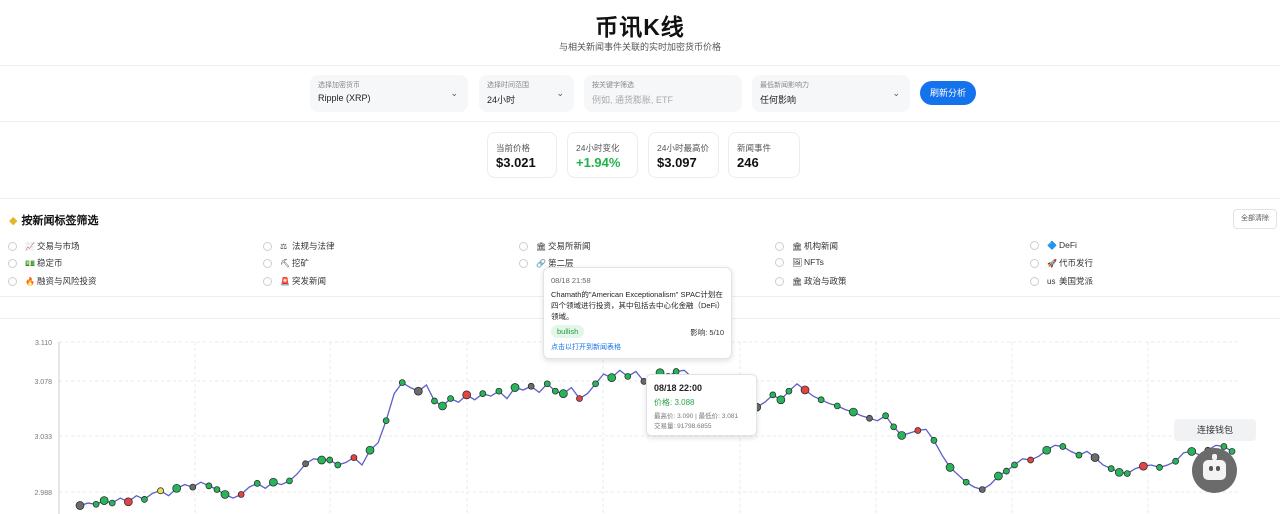 The height and width of the screenshot is (514, 1280). What do you see at coordinates (797, 282) in the screenshot?
I see `capitol-icon: 🏛` at bounding box center [797, 282].